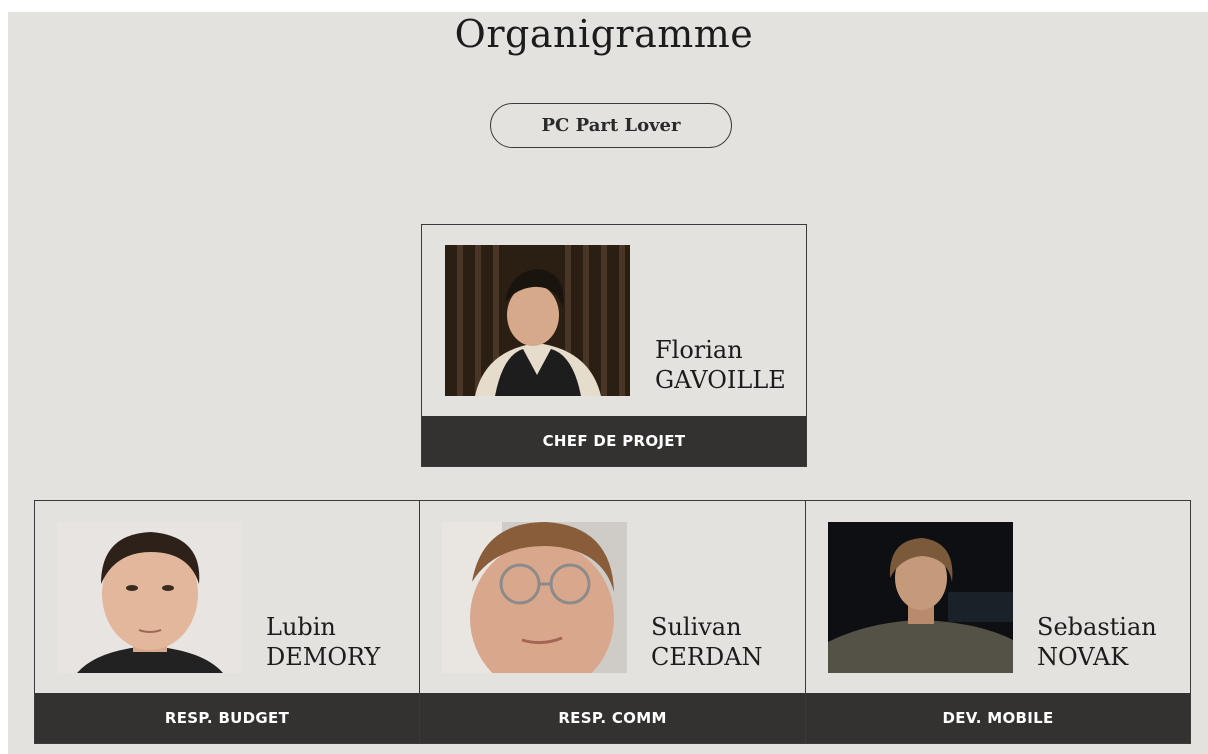  What do you see at coordinates (537, 320) in the screenshot?
I see `leader-photo` at bounding box center [537, 320].